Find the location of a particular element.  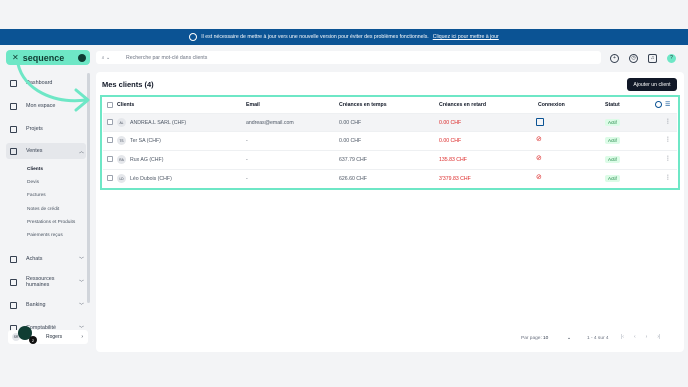

search-bar: ⌕ ⌄ Recherche par mot-clé dans clients is located at coordinates (348, 57).